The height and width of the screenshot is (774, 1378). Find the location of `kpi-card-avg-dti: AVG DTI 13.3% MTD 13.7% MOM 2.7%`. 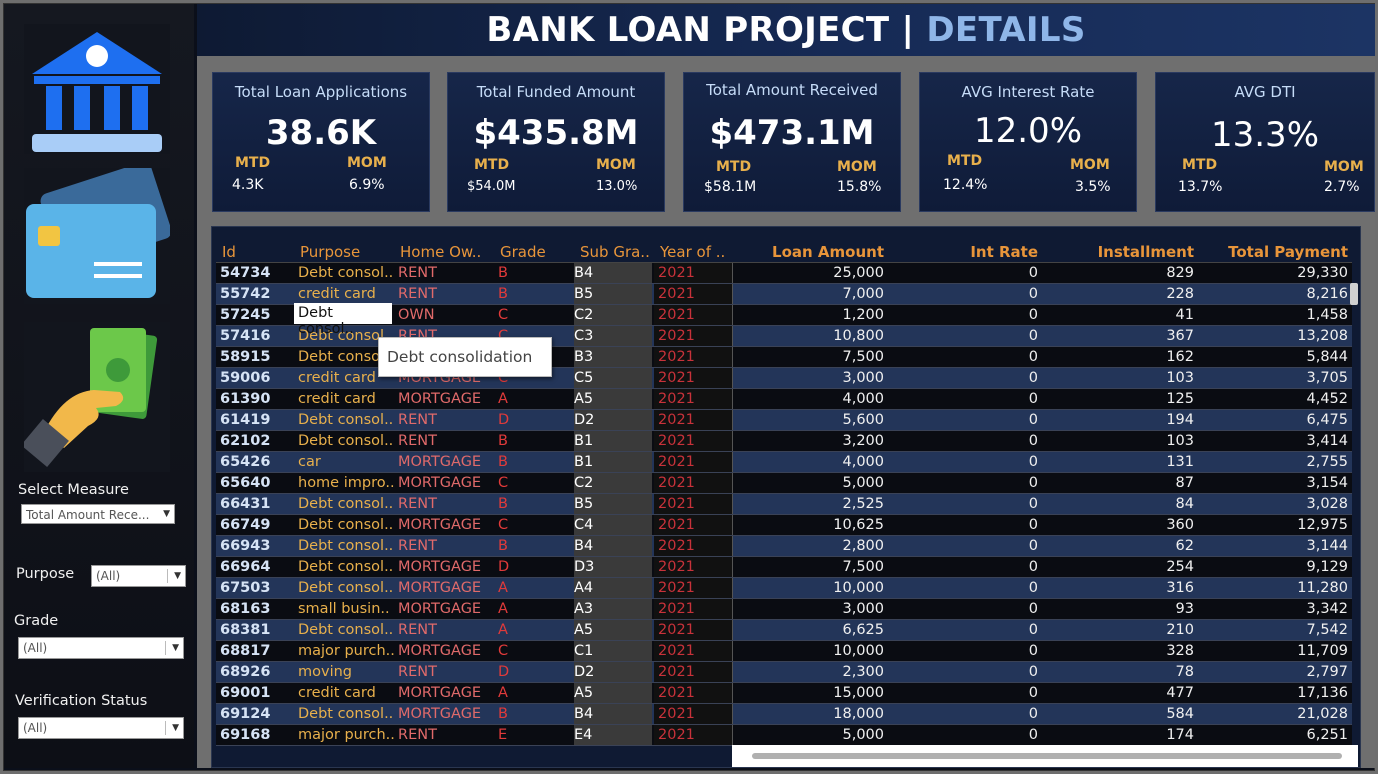

kpi-card-avg-dti: AVG DTI 13.3% MTD 13.7% MOM 2.7% is located at coordinates (1265, 142).